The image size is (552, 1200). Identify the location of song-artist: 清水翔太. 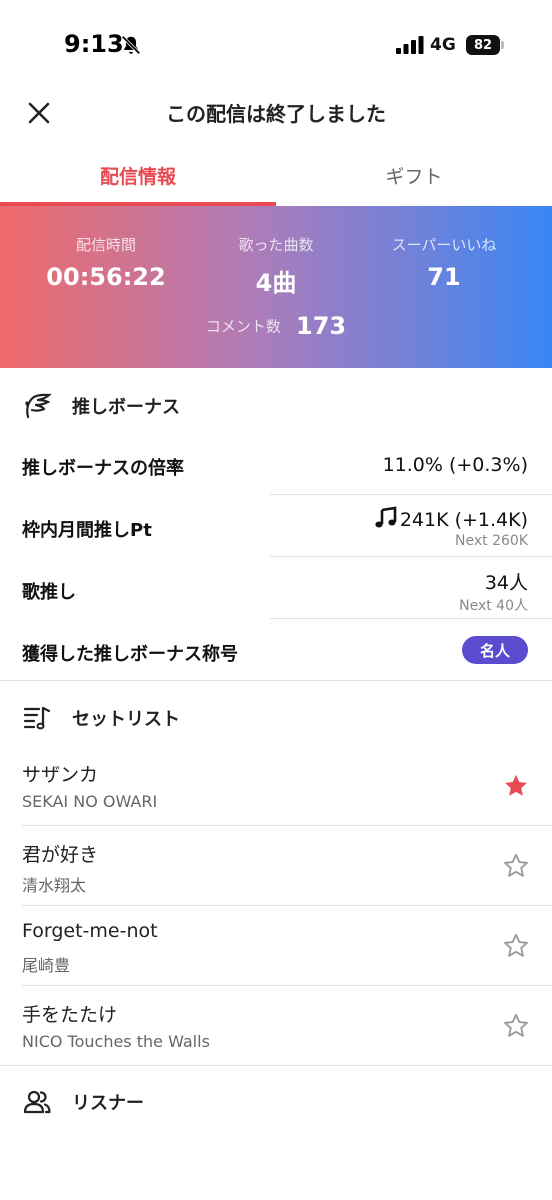
(54, 885).